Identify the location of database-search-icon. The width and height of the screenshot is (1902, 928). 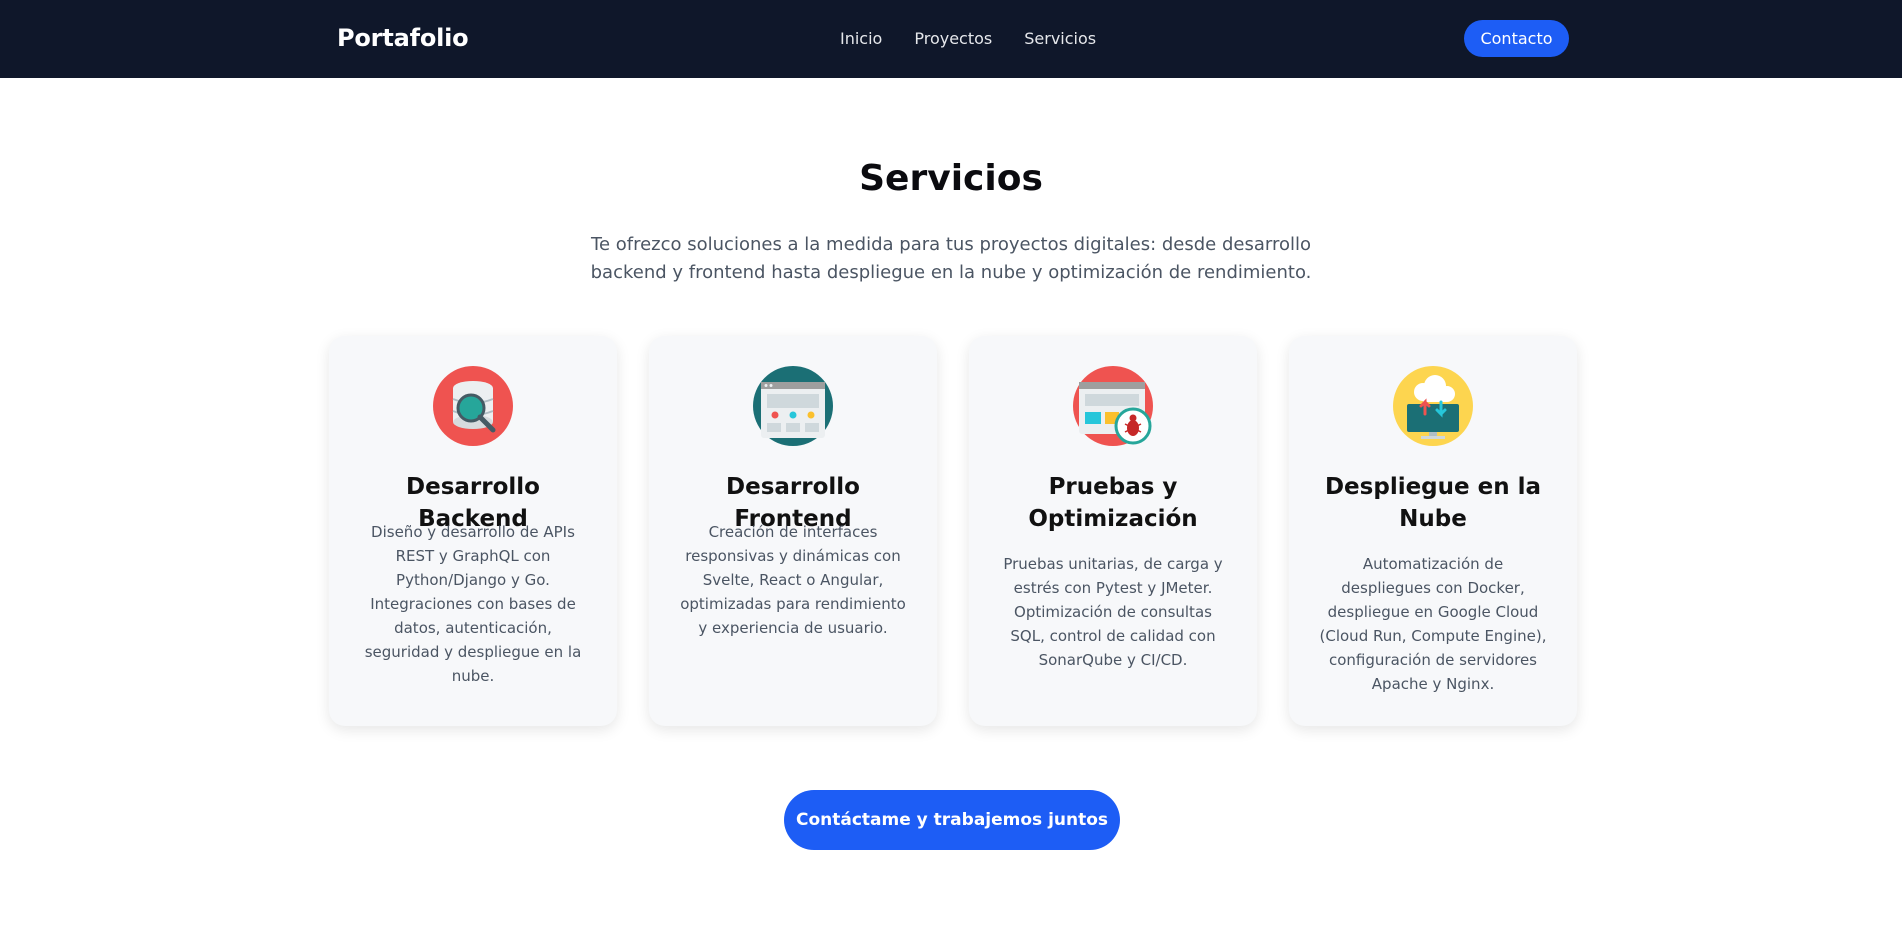
(473, 406).